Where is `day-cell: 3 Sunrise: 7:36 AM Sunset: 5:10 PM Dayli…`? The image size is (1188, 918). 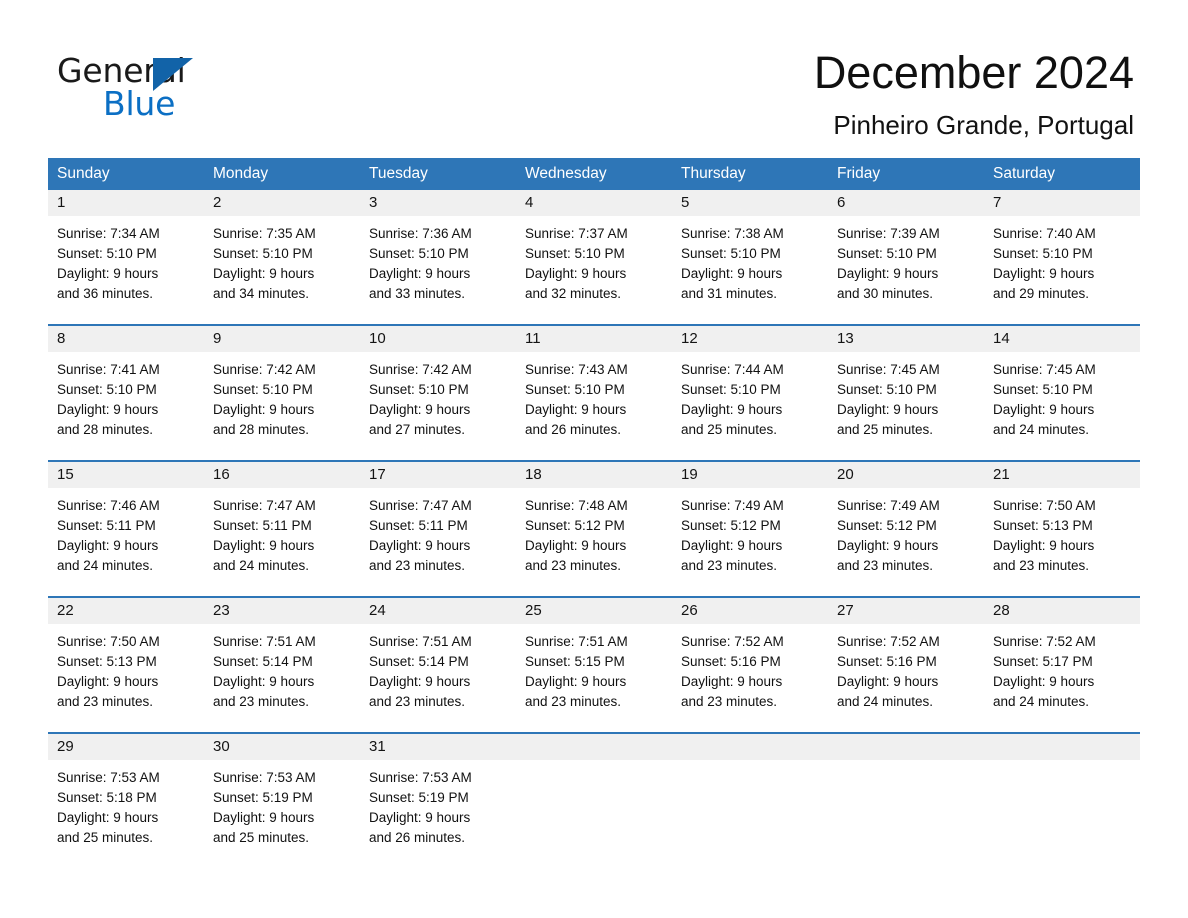
day-cell: 3 Sunrise: 7:36 AM Sunset: 5:10 PM Dayli… is located at coordinates (438, 257).